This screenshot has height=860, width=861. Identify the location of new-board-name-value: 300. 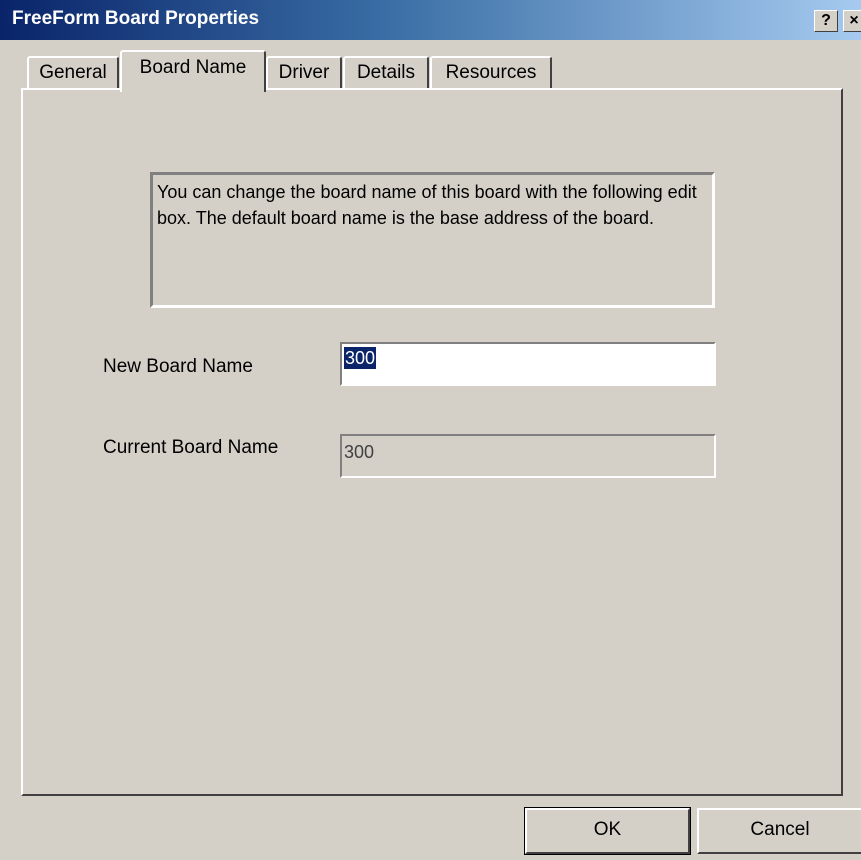
(360, 358).